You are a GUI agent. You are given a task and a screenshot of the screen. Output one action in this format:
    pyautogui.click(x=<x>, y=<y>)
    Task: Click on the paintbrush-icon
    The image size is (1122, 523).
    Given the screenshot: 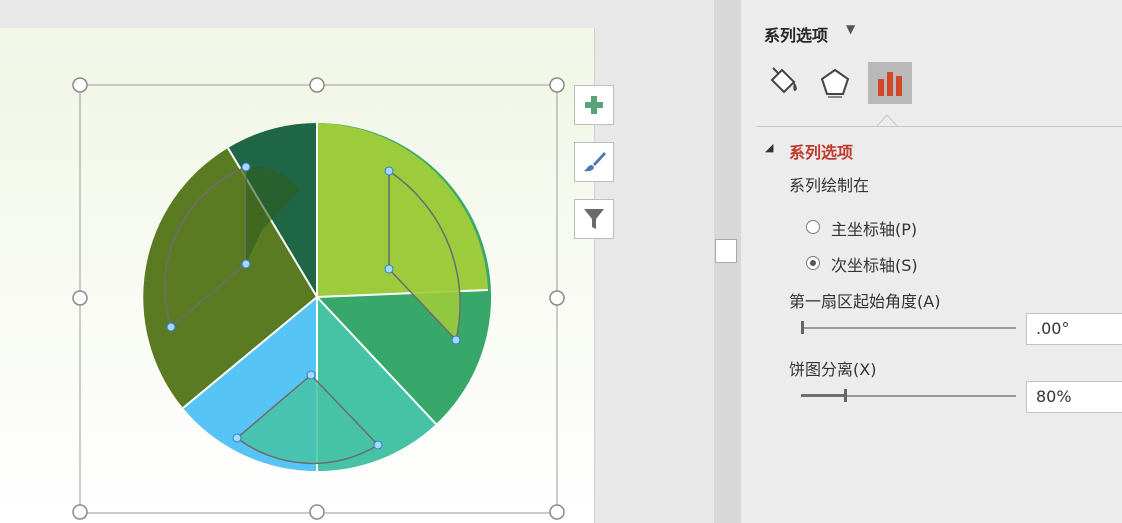 What is the action you would take?
    pyautogui.click(x=595, y=162)
    